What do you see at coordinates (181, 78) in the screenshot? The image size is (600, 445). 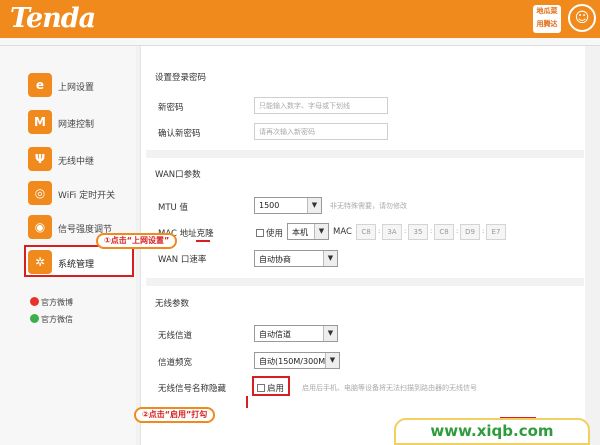 I see `login-password-section-title: 设置登录密码` at bounding box center [181, 78].